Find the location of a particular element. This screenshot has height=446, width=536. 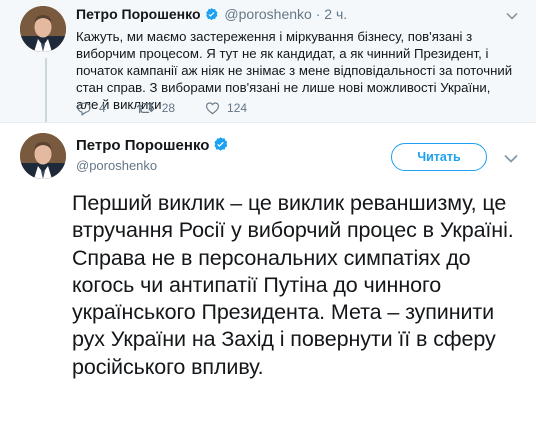

thread-line is located at coordinates (46, 90).